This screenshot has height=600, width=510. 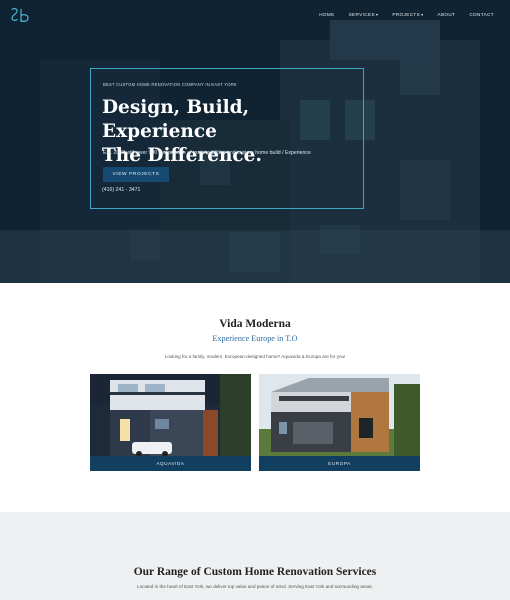 I want to click on card-label-aquavida: AQUAVIDA, so click(x=170, y=463).